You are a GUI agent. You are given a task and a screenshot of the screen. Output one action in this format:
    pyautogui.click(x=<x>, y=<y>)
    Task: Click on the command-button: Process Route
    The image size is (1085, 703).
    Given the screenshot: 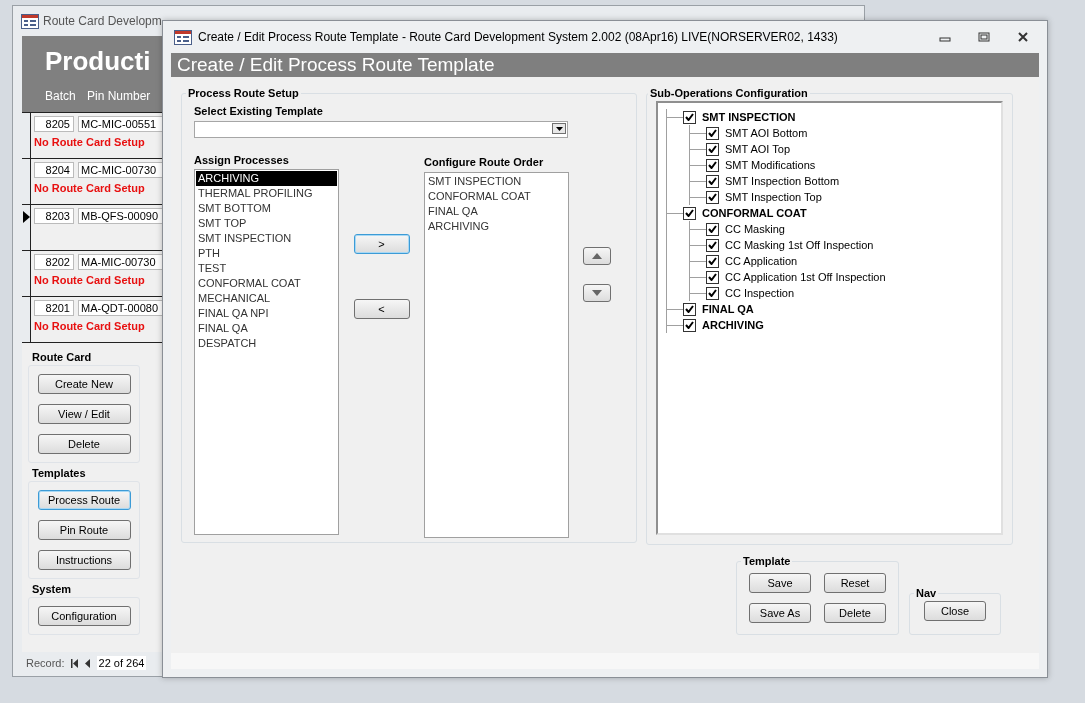 What is the action you would take?
    pyautogui.click(x=84, y=500)
    